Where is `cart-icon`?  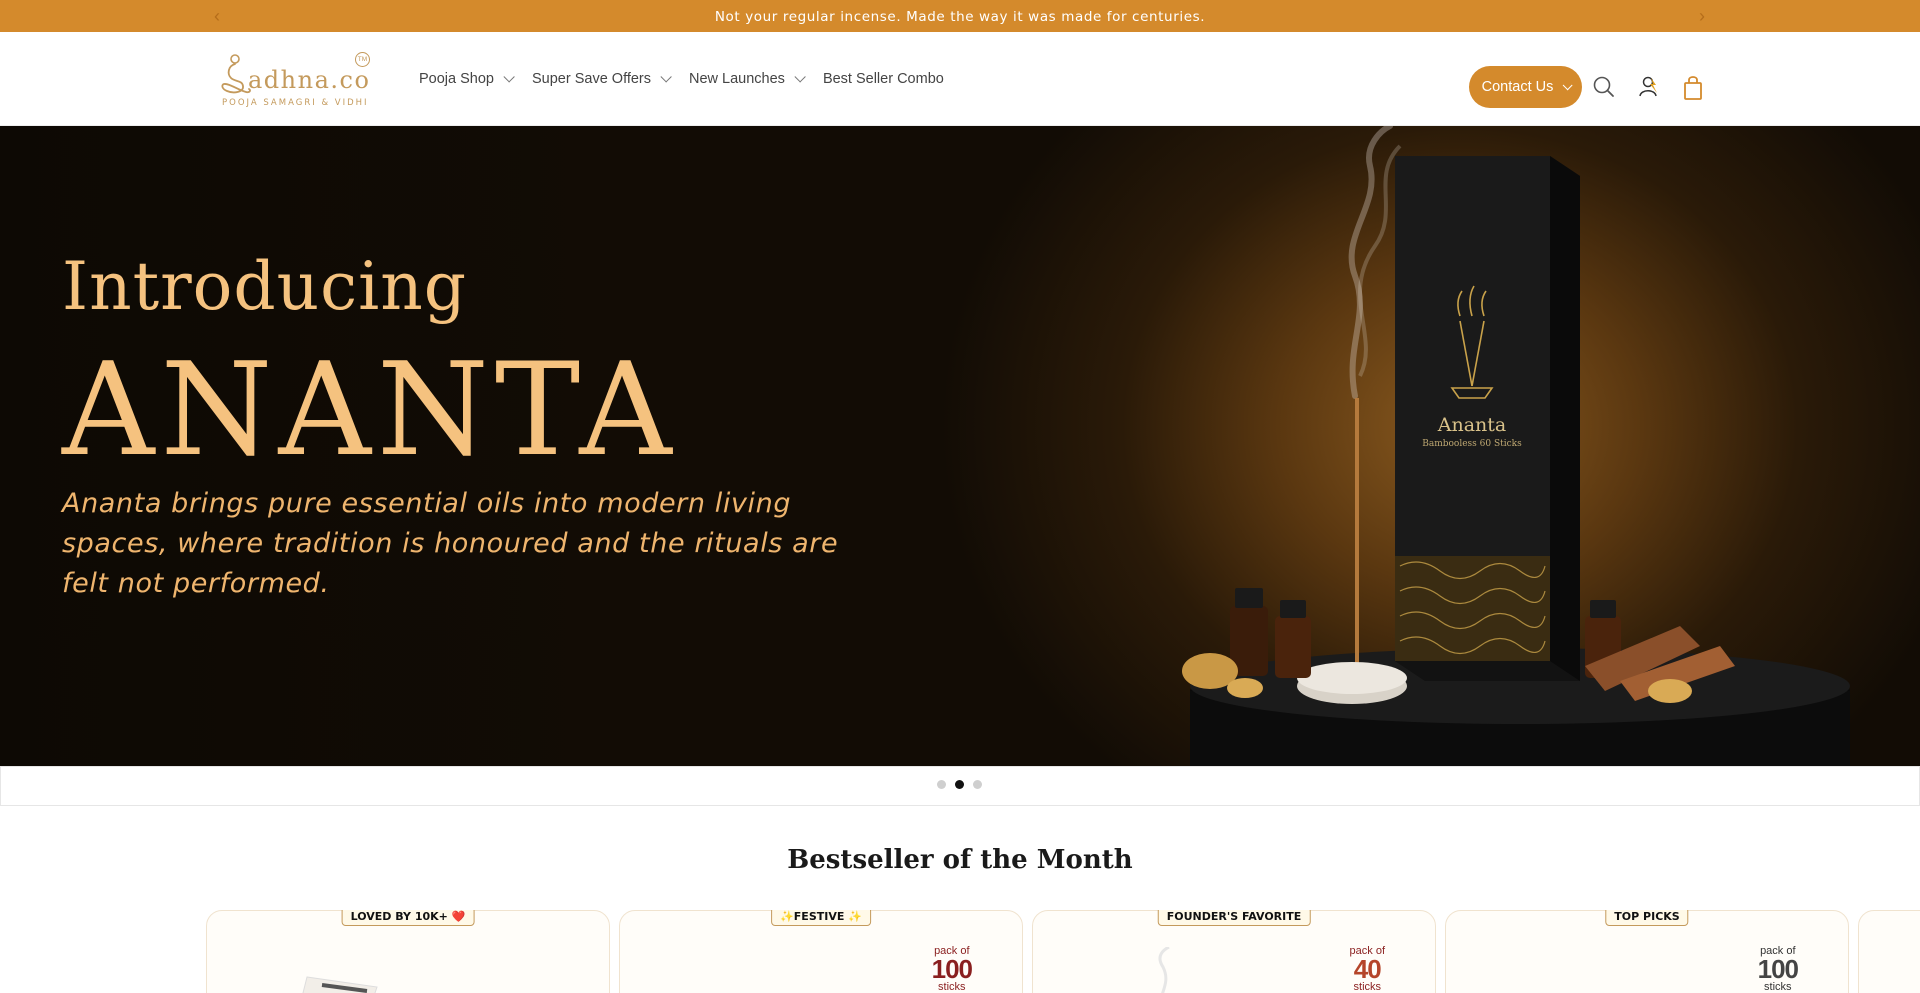 cart-icon is located at coordinates (1693, 87).